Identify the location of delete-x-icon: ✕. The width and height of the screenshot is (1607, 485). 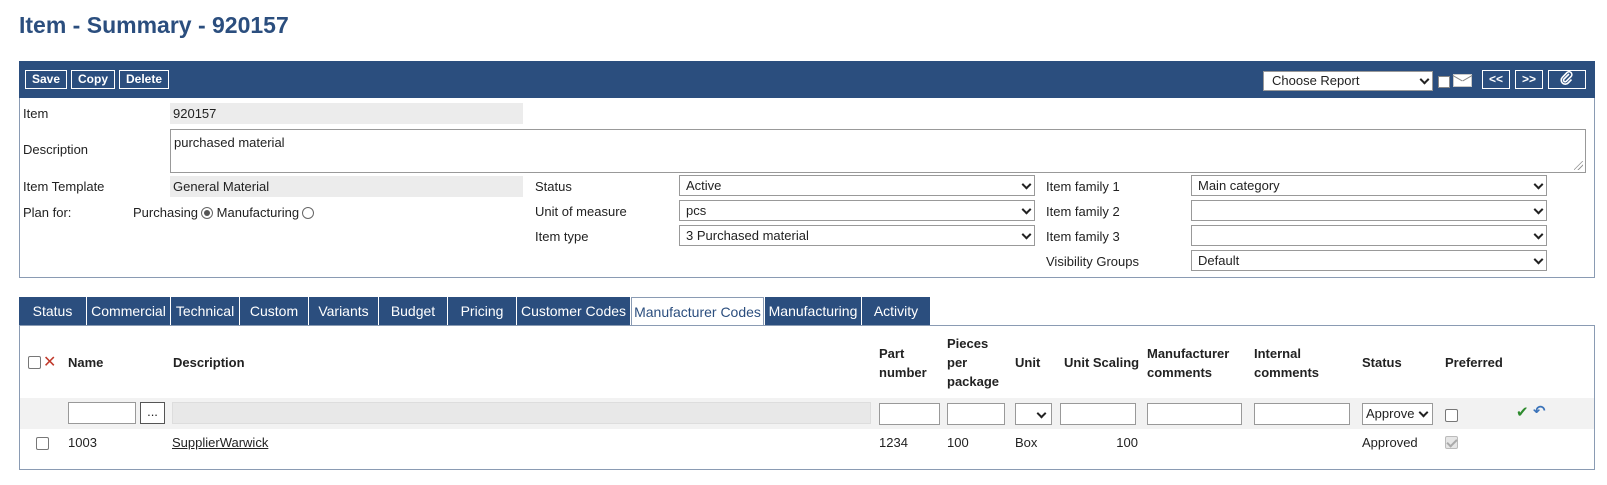
(49, 363).